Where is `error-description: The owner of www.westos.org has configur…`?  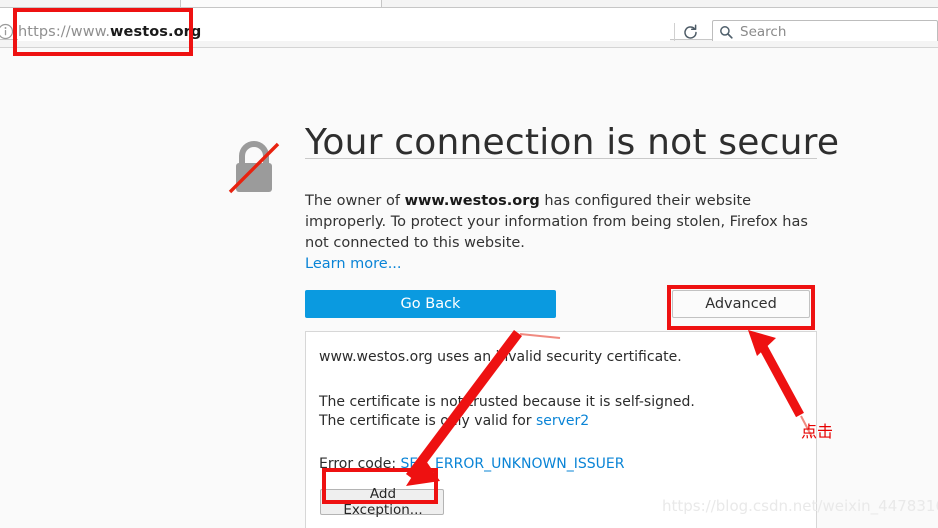
error-description: The owner of www.westos.org has configur… is located at coordinates (561, 222).